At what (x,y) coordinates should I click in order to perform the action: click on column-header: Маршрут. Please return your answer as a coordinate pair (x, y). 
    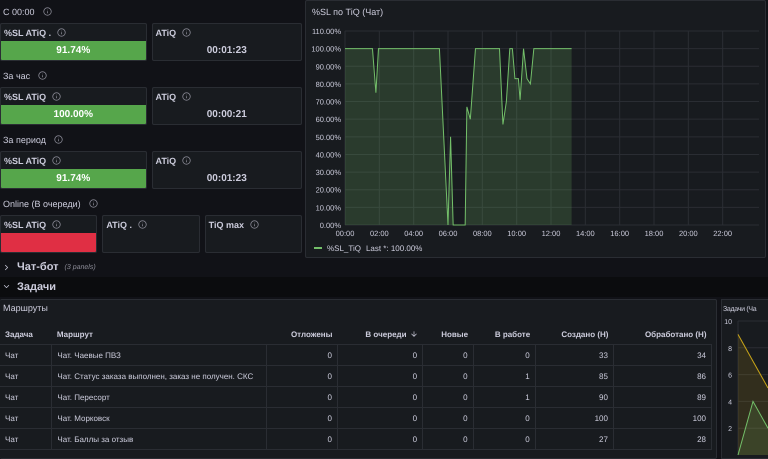
    Looking at the image, I should click on (159, 334).